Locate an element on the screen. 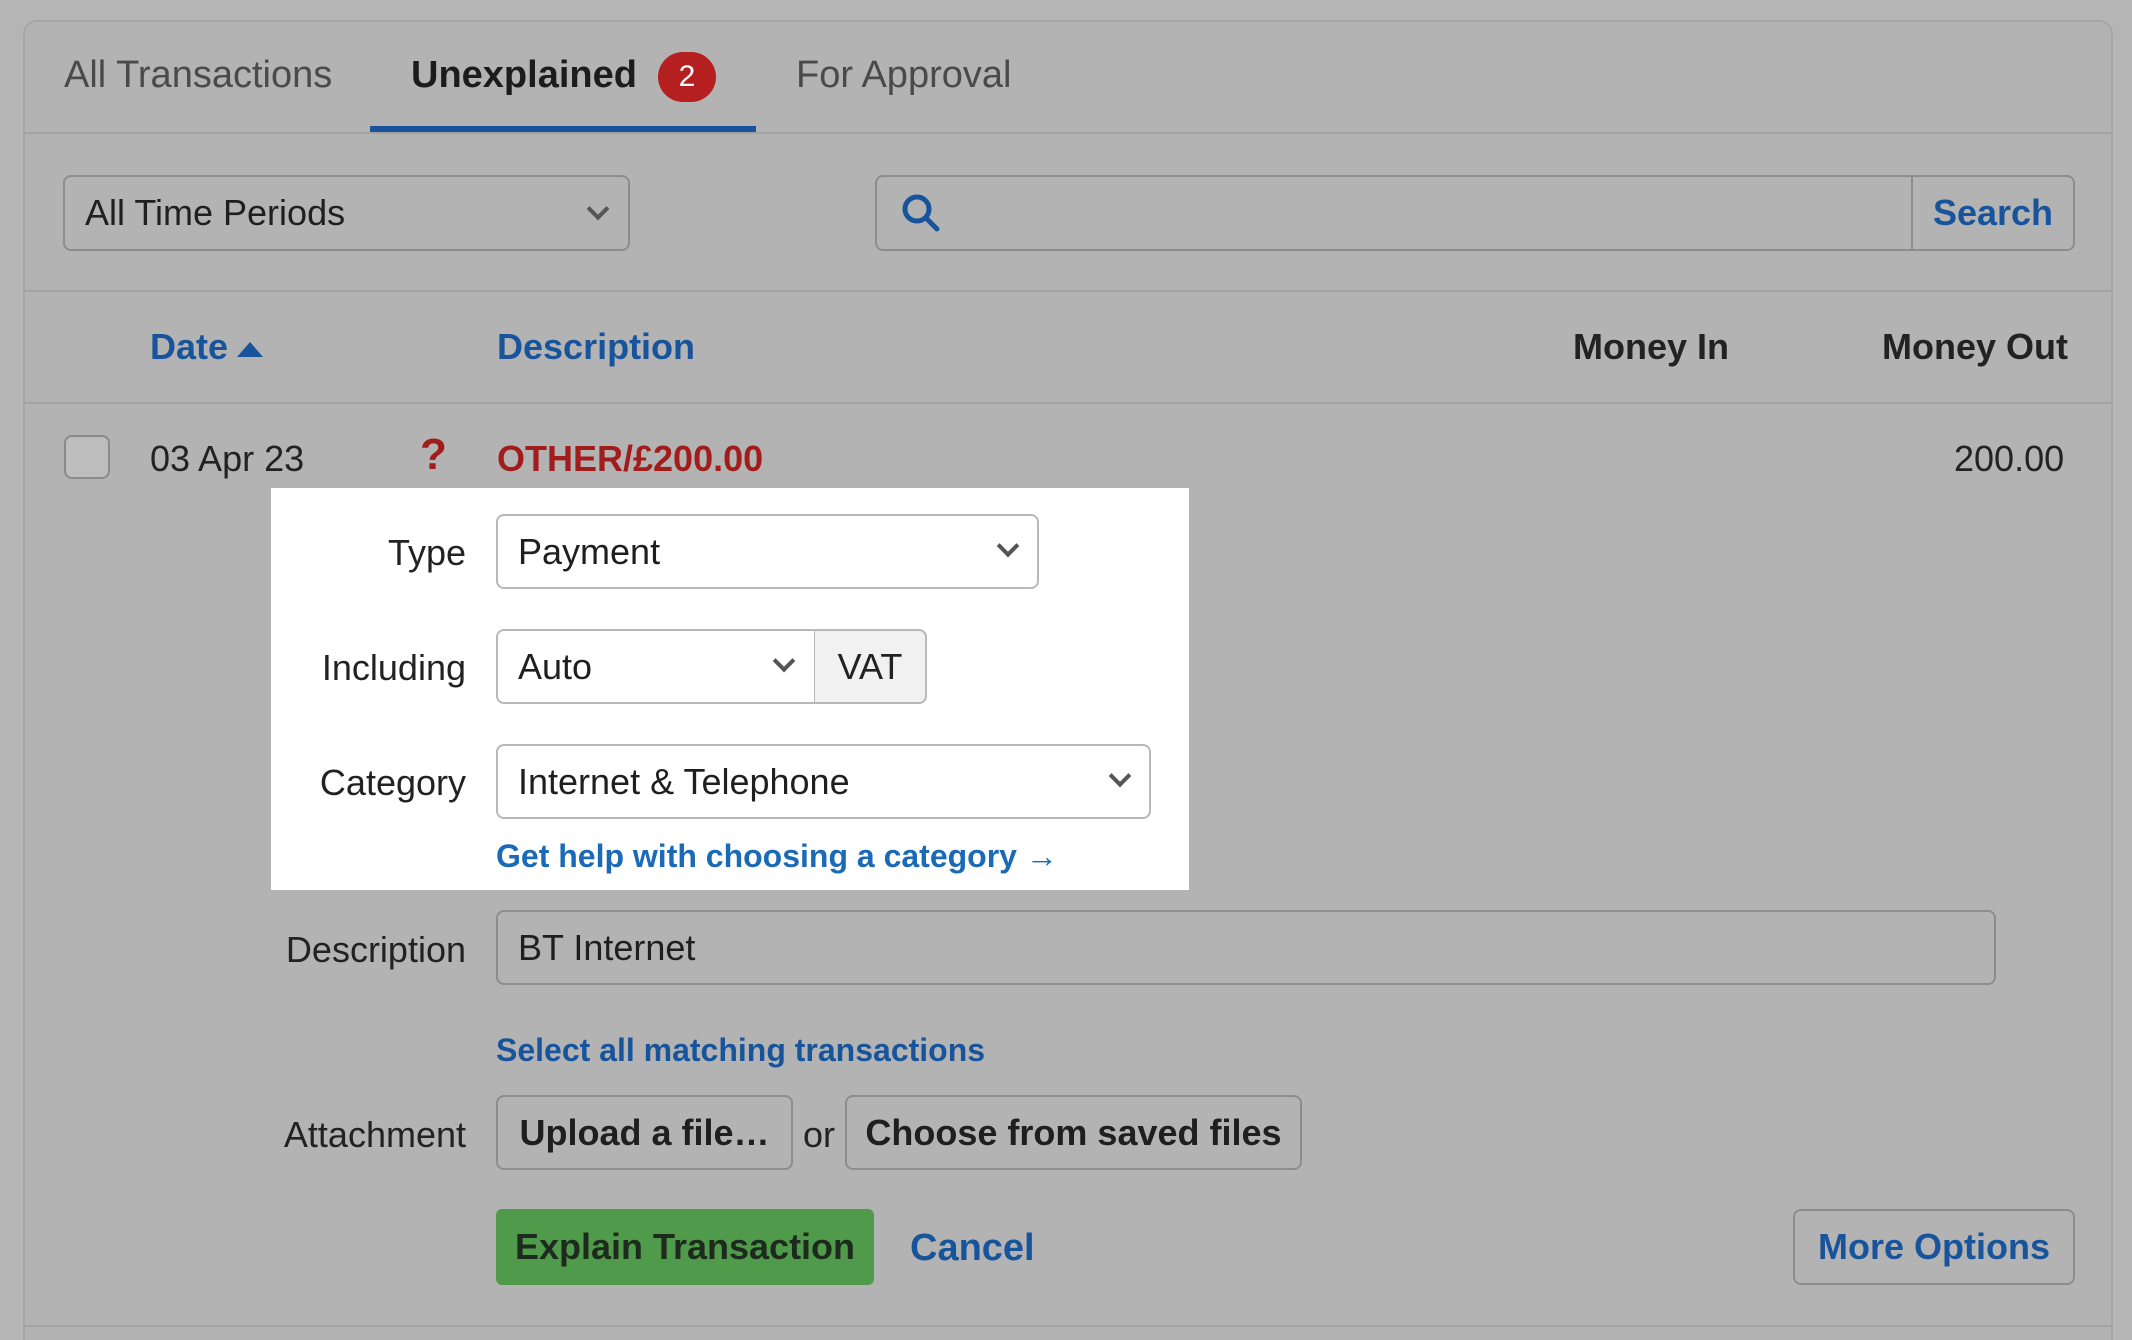 Image resolution: width=2132 pixels, height=1340 pixels. including-label: Including is located at coordinates (393, 667).